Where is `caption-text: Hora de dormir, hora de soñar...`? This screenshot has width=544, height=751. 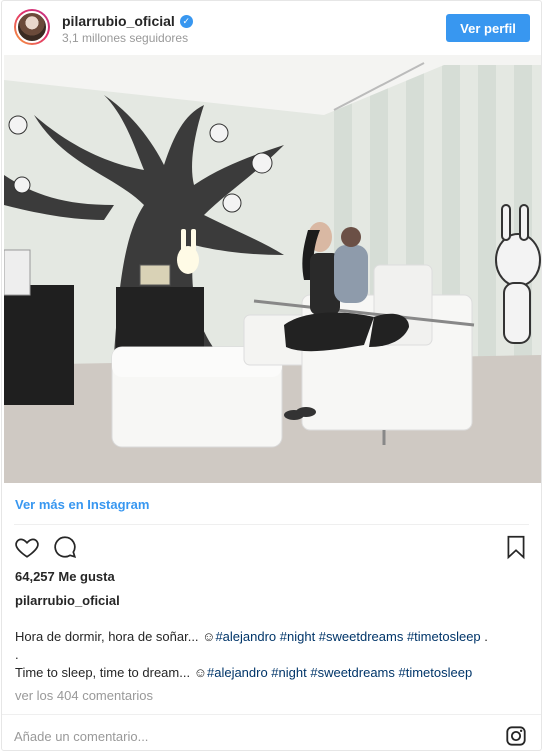 caption-text: Hora de dormir, hora de soñar... is located at coordinates (109, 636).